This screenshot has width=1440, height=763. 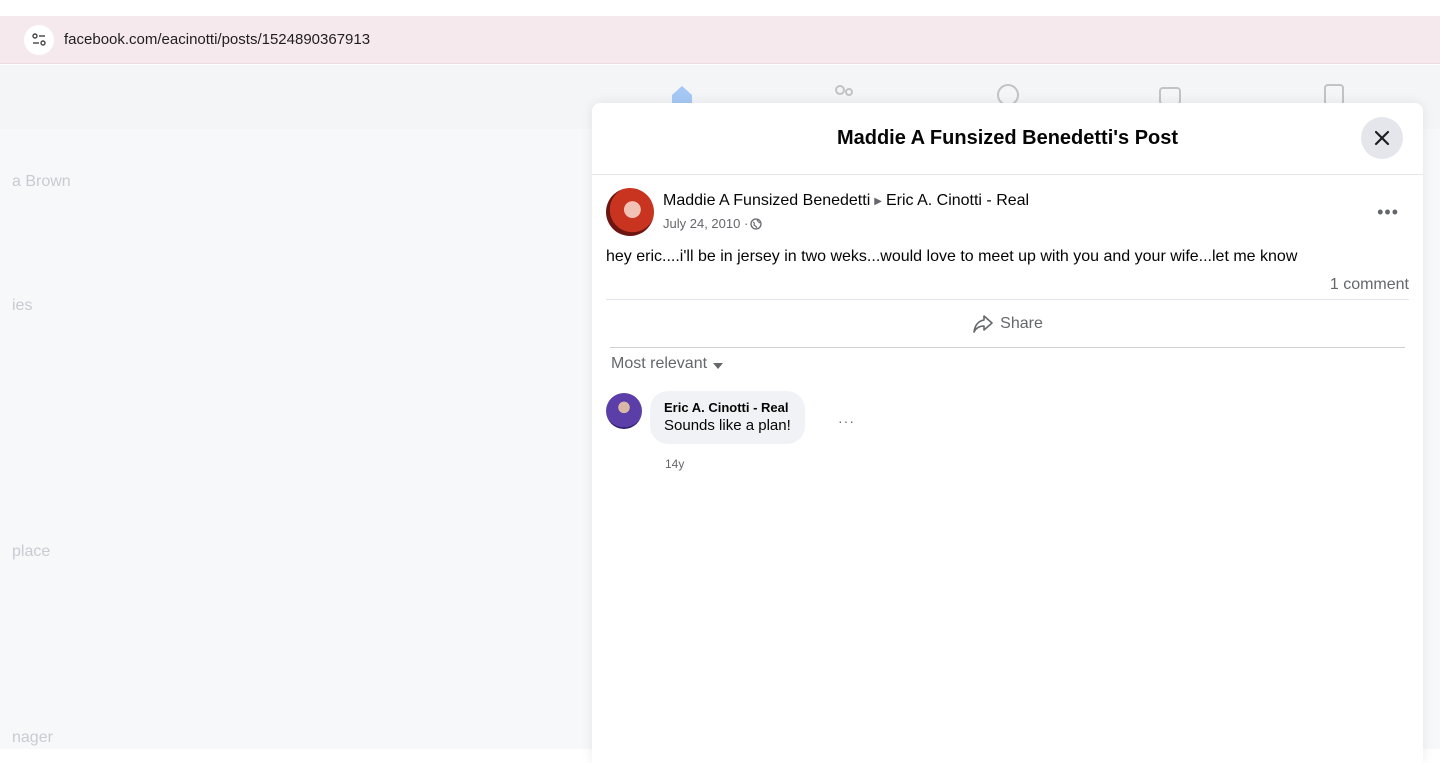 I want to click on comment-options-button: ···, so click(x=846, y=421).